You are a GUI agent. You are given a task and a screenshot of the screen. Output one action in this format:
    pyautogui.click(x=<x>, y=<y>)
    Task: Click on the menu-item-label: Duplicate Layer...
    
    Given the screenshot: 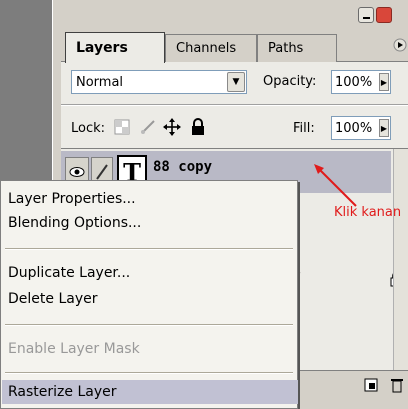 What is the action you would take?
    pyautogui.click(x=69, y=273)
    